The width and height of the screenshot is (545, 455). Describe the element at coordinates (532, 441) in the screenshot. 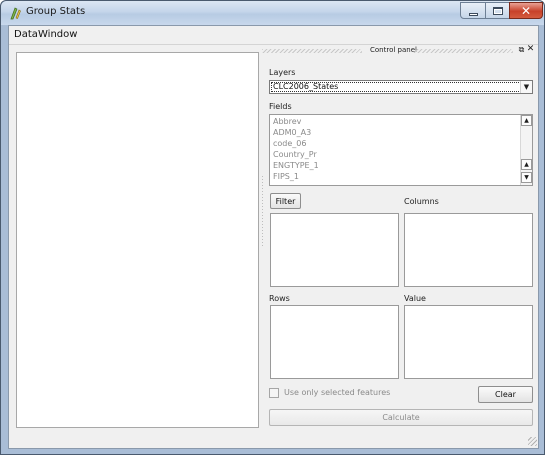

I see `resize-grip-icon` at that location.